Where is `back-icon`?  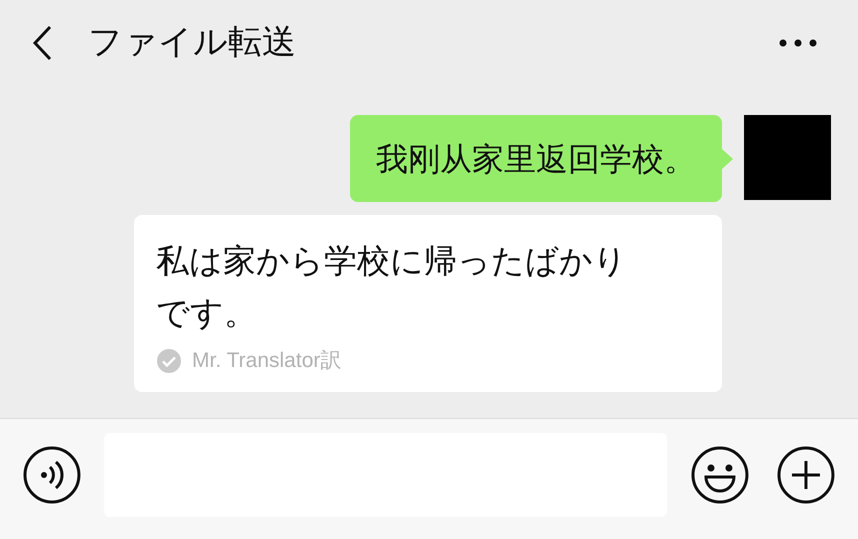
back-icon is located at coordinates (42, 43).